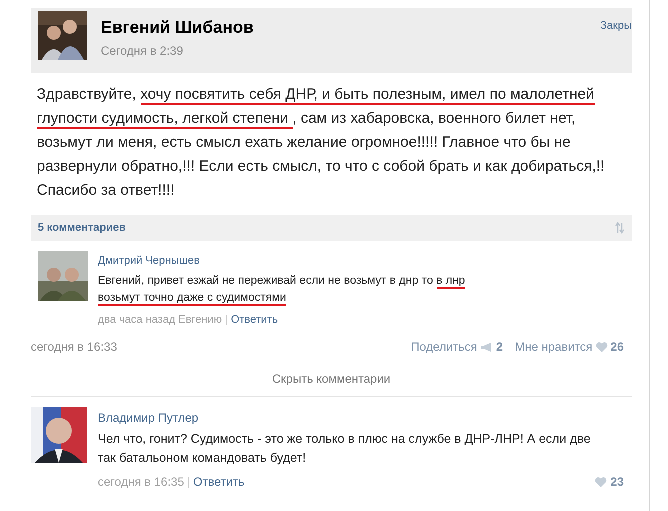 The image size is (668, 511). What do you see at coordinates (345, 449) in the screenshot?
I see `comment-text: Чел что, гонит? Судимость - это же только в плюс на службе в ДНР-ЛНР! А если две так батальоном командовать будет!` at bounding box center [345, 449].